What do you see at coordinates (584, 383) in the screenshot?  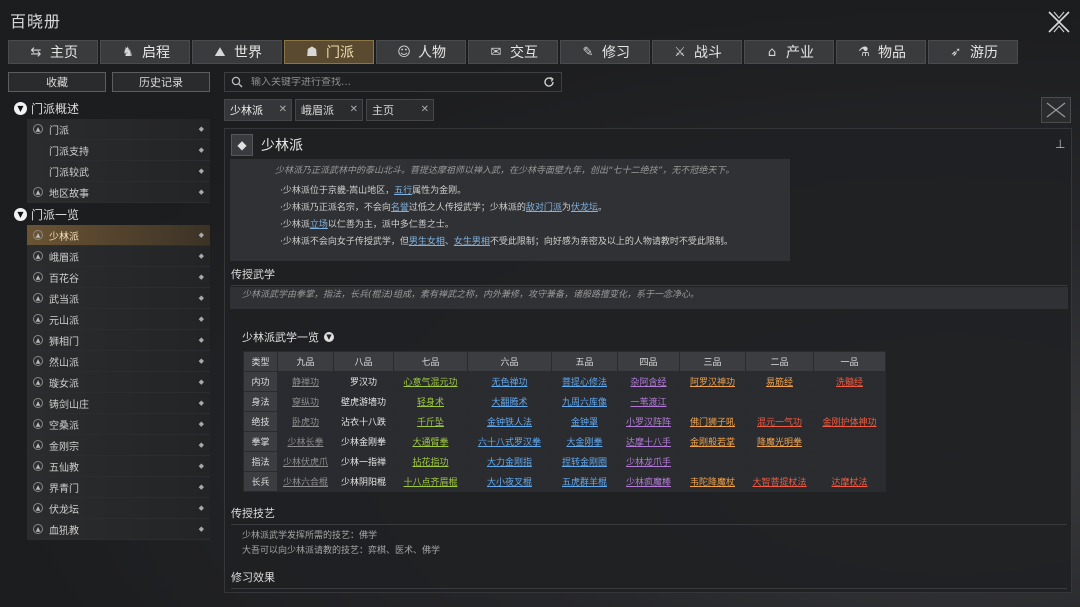 I see `martial-art-link: 菩提心修法` at bounding box center [584, 383].